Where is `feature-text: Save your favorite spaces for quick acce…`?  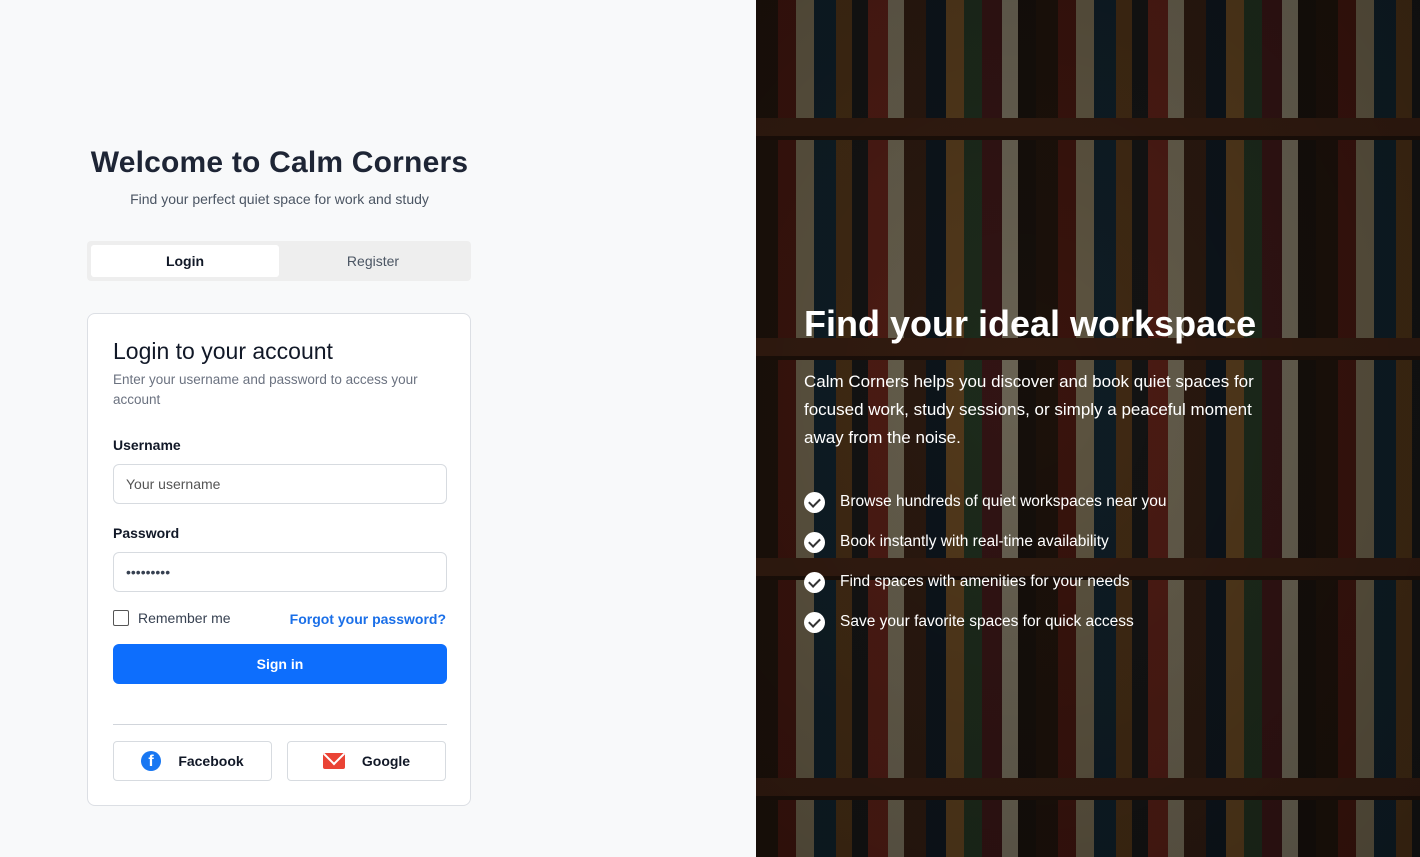 feature-text: Save your favorite spaces for quick acce… is located at coordinates (987, 621).